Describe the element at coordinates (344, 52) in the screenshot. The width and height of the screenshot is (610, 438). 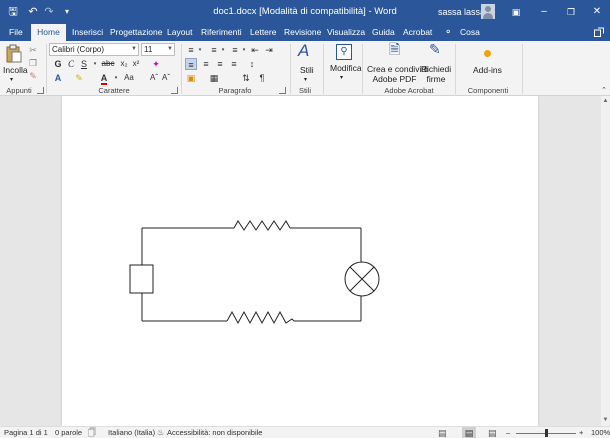
I see `find-icon: ⚲` at that location.